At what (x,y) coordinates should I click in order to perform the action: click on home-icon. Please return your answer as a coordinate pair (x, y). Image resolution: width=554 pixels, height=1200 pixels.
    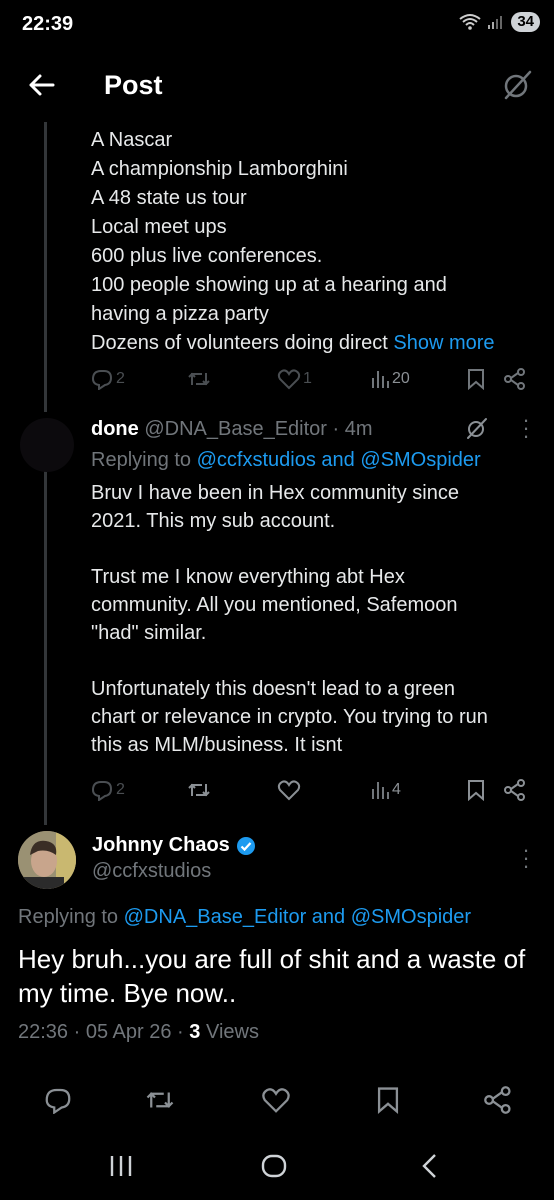
    Looking at the image, I should click on (274, 1166).